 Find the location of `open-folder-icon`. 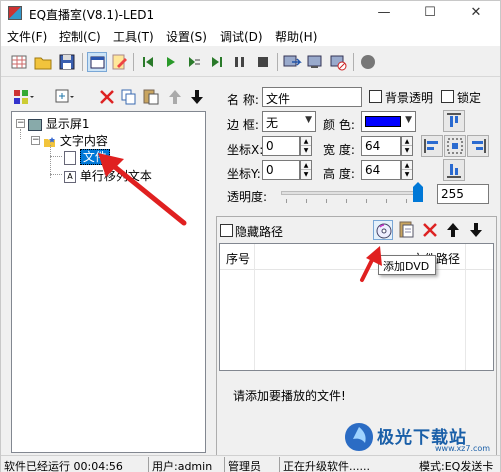

open-folder-icon is located at coordinates (43, 62).